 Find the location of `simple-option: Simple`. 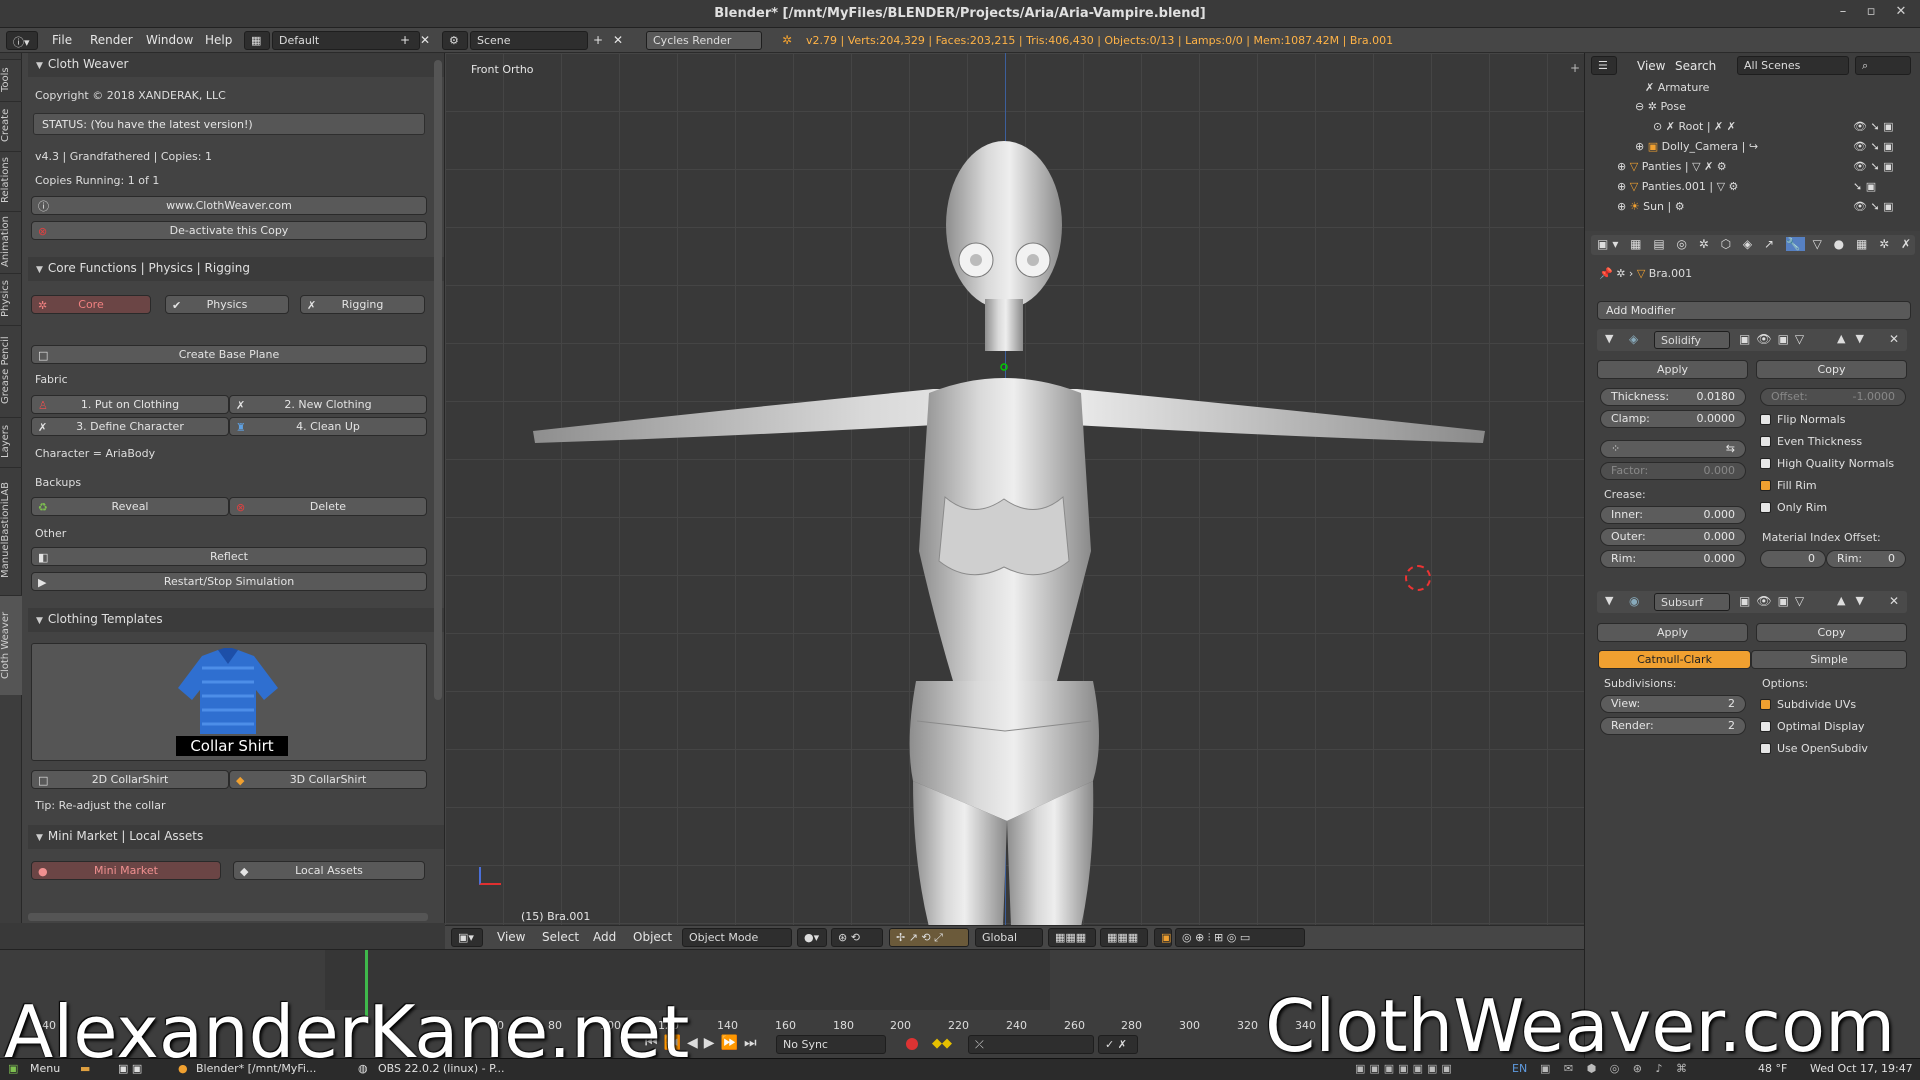

simple-option: Simple is located at coordinates (1829, 659).